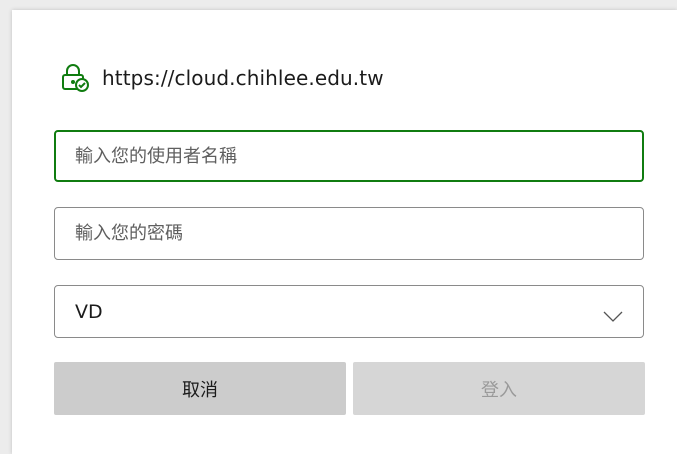  I want to click on origin-row: https://cloud.chihlee.edu.tw, so click(222, 78).